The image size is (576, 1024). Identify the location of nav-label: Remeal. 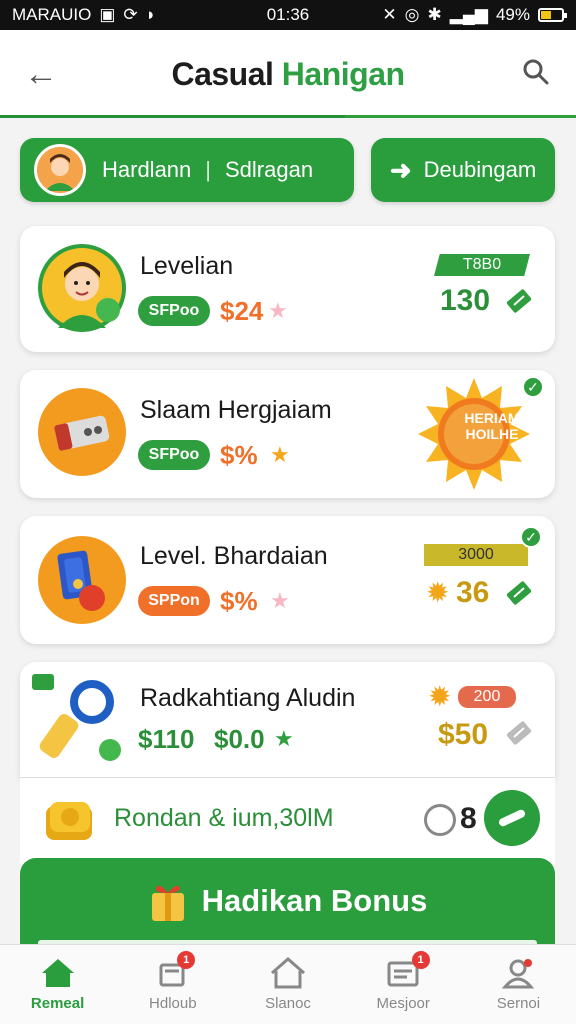
(57, 1003).